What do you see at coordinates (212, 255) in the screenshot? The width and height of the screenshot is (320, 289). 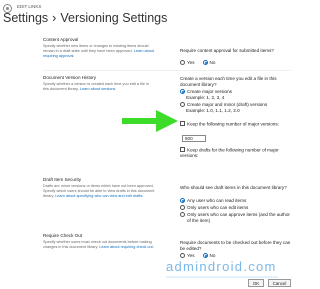 I see `check-out-no-label: No` at bounding box center [212, 255].